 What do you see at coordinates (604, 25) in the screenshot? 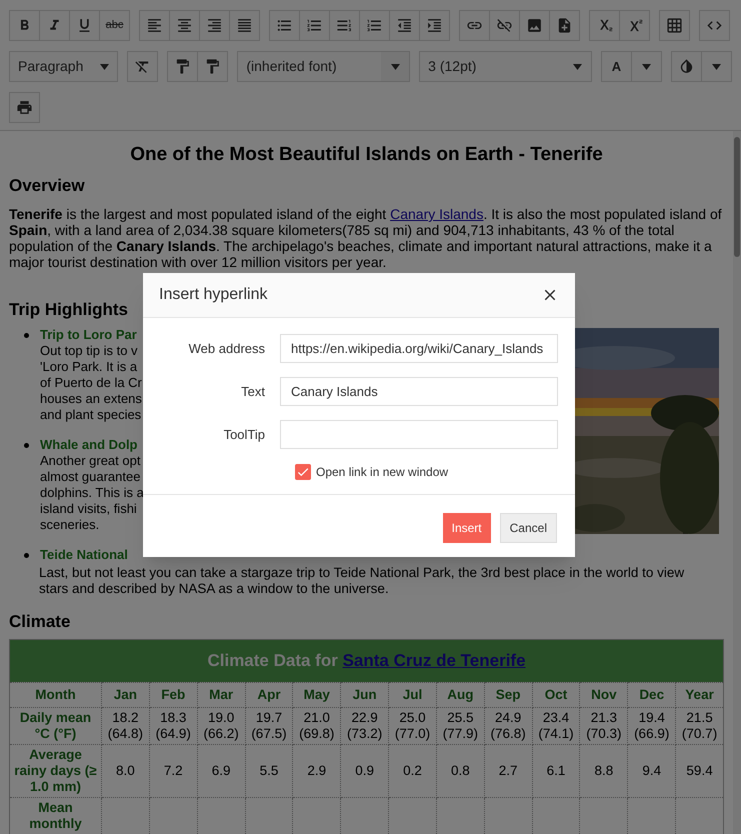
I see `subscript-button` at bounding box center [604, 25].